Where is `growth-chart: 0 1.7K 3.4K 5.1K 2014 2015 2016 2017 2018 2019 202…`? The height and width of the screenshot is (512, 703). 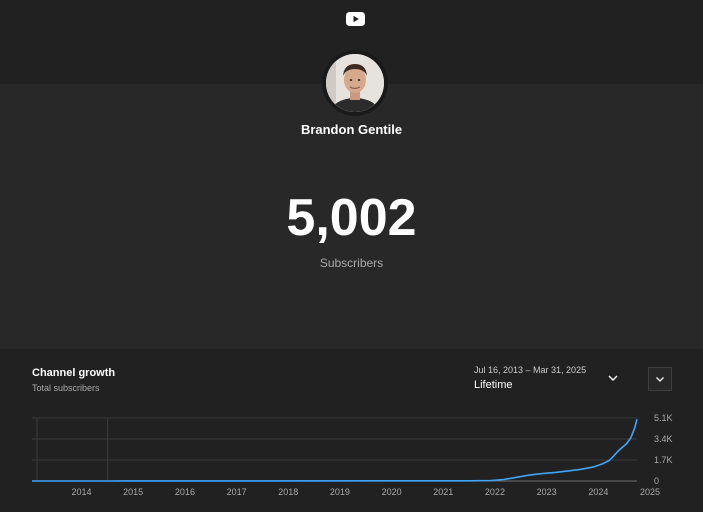
growth-chart: 0 1.7K 3.4K 5.1K 2014 2015 2016 2017 2018 2019 202… is located at coordinates (352, 455).